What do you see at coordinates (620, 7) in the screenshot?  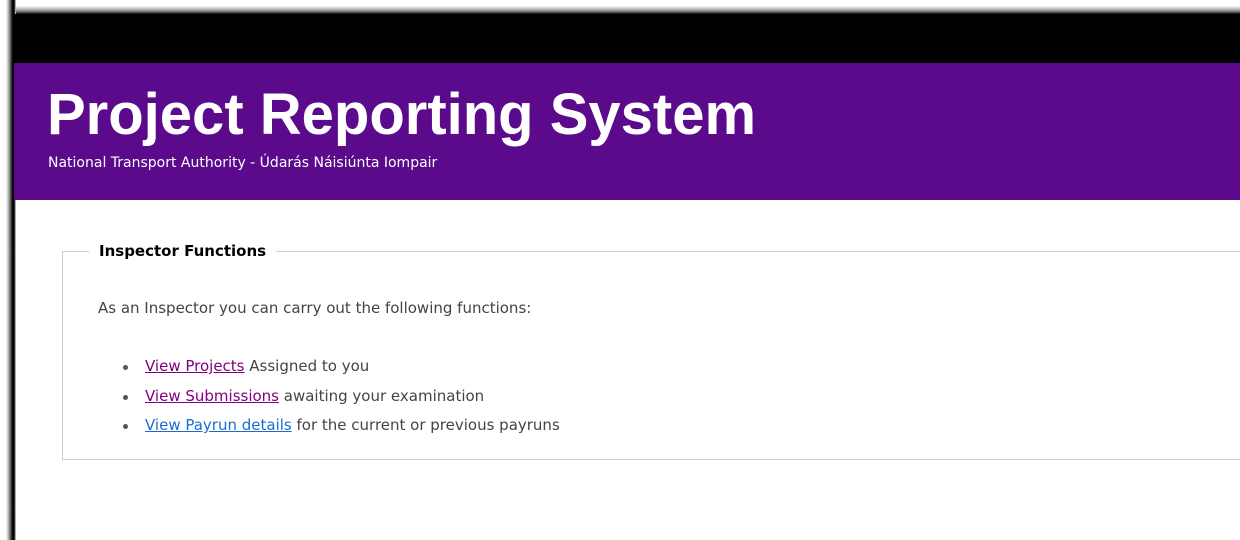 I see `window-top-edge` at bounding box center [620, 7].